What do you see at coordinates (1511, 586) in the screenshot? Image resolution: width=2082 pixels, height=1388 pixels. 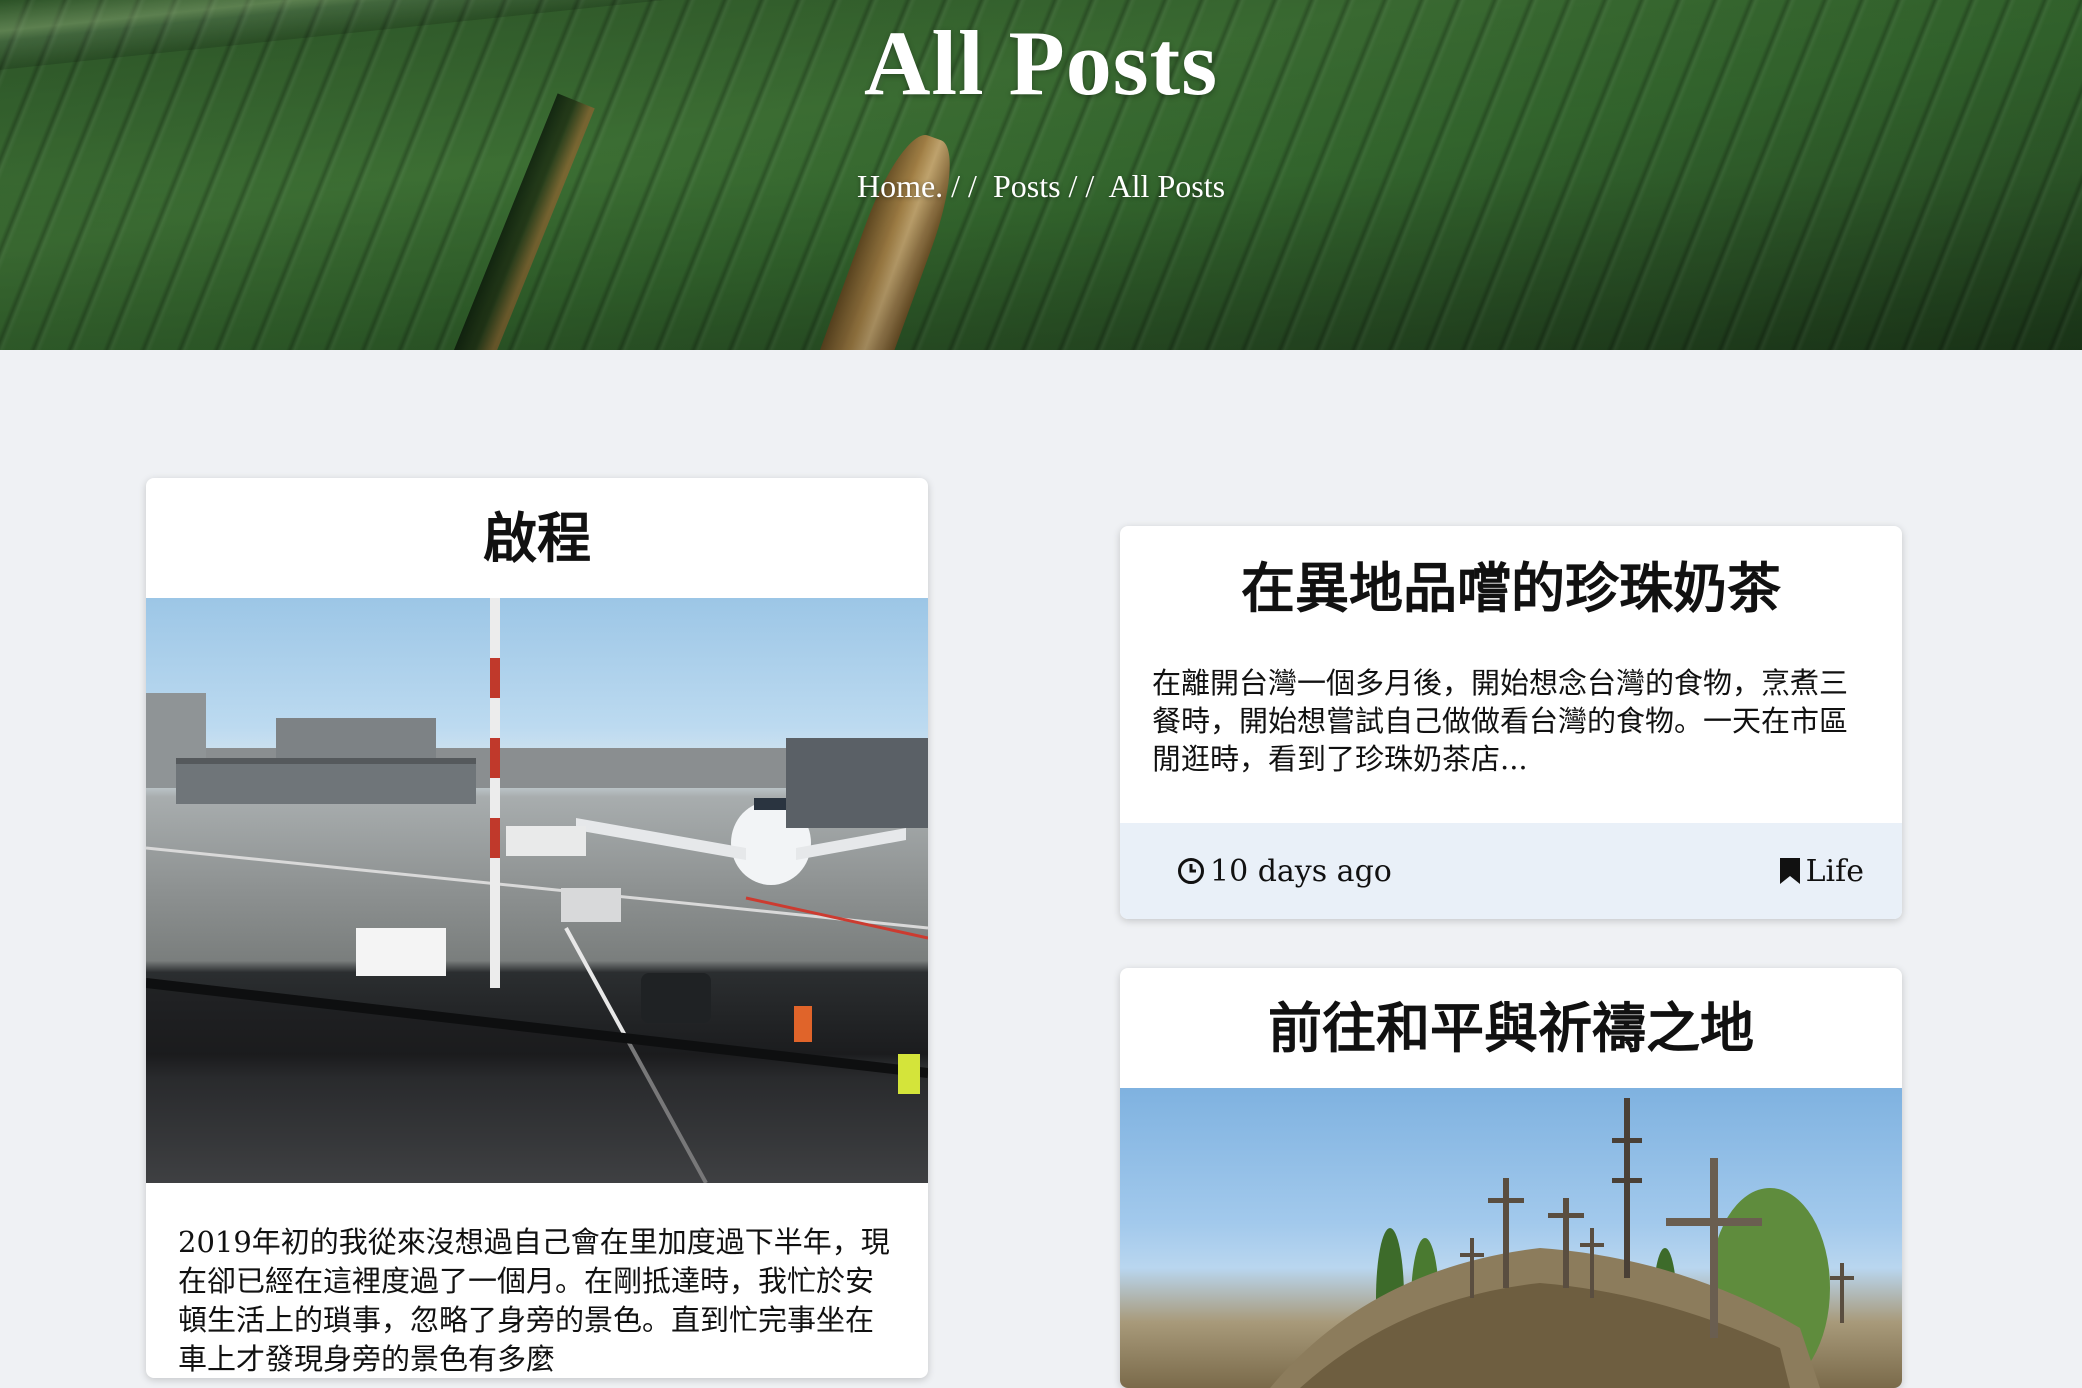 I see `post-title: 在異地品嚐的珍珠奶茶` at bounding box center [1511, 586].